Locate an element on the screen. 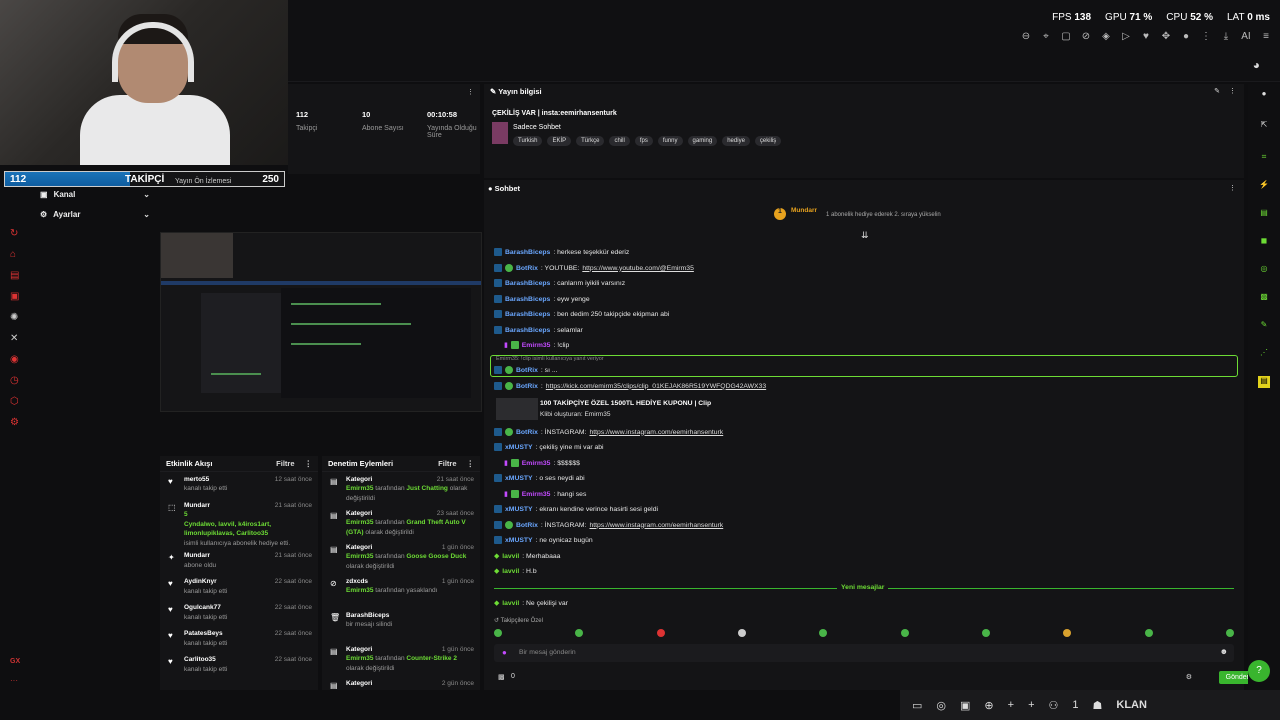 The width and height of the screenshot is (1280, 720). tag-chip: çekiliş is located at coordinates (768, 141).